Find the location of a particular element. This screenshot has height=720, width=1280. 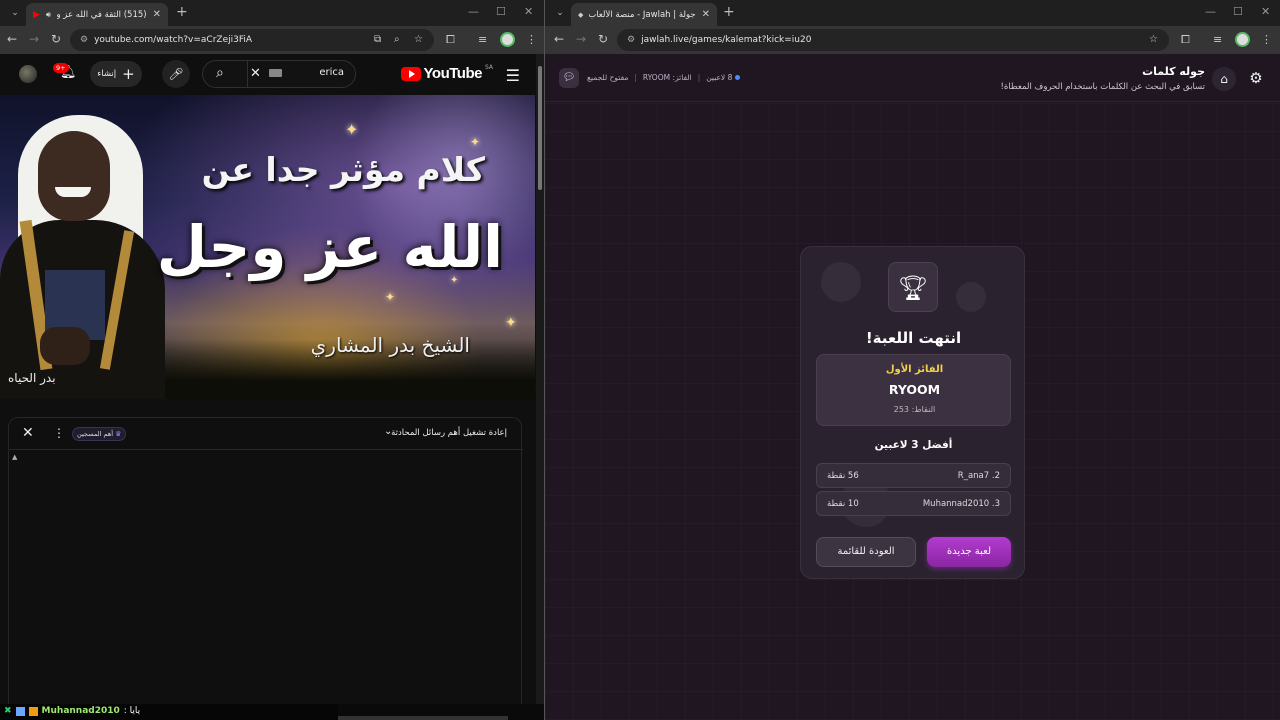

tab-title: جولة | Jawlah - منصة الألعاب الت is located at coordinates (642, 14).